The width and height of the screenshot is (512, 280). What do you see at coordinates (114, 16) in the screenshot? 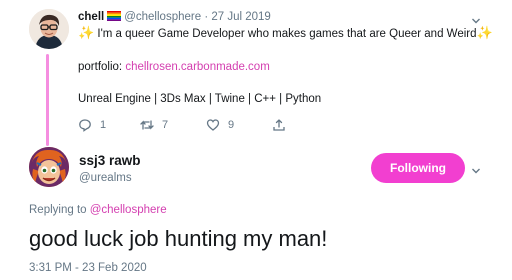
I see `rainbow-flag-icon` at bounding box center [114, 16].